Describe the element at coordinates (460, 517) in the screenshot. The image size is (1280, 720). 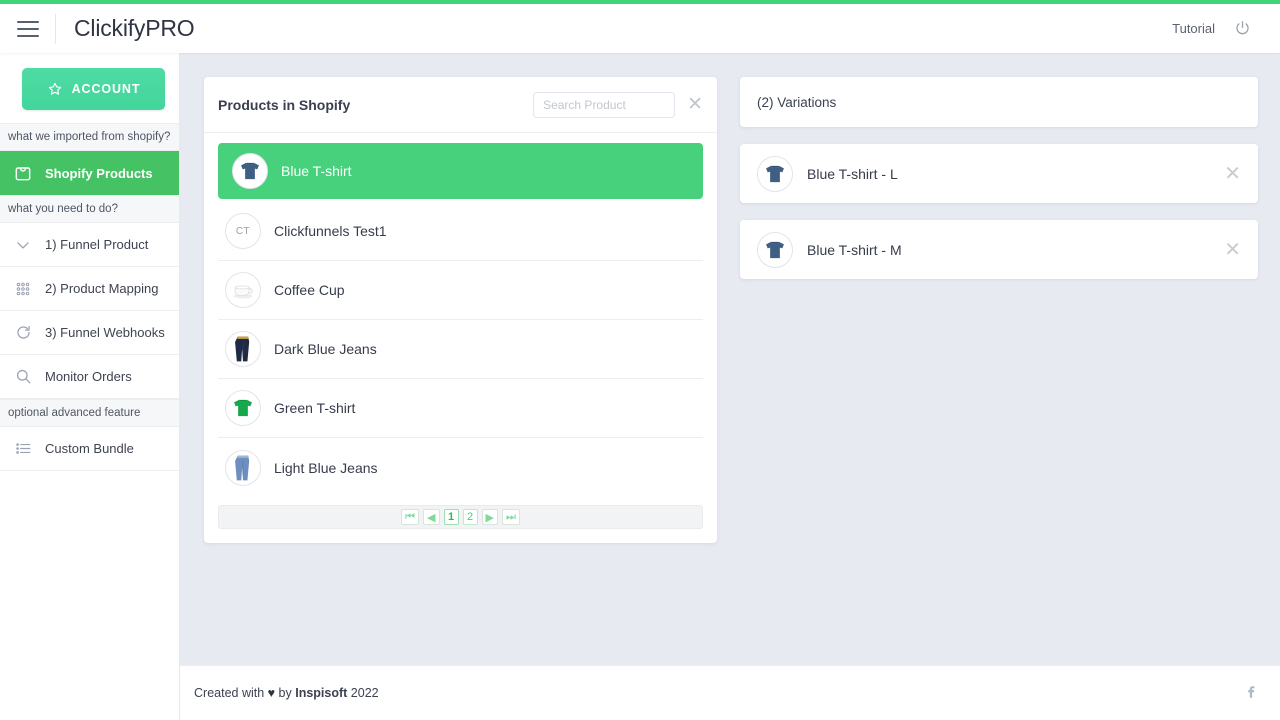
I see `pagination: ⏮ ◀ 1 2 ▶ ⏭` at that location.